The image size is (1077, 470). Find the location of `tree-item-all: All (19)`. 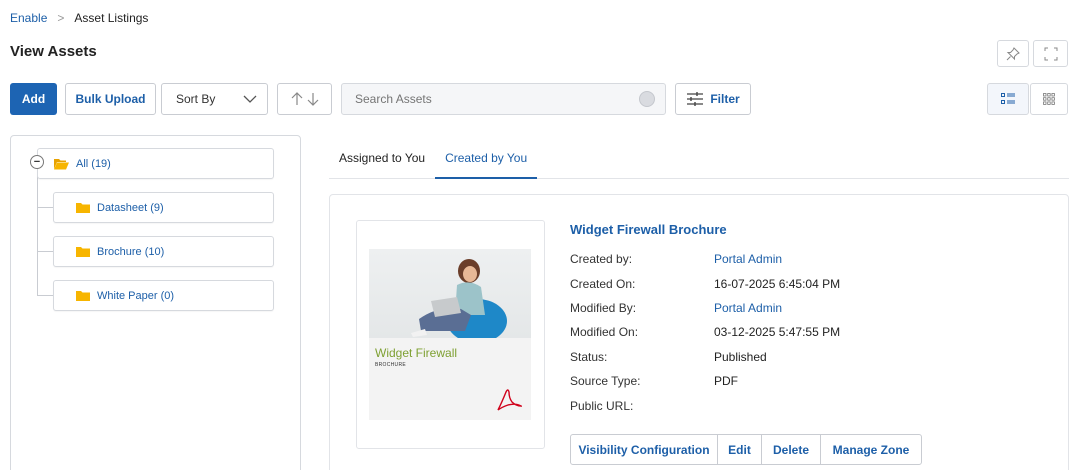

tree-item-all: All (19) is located at coordinates (155, 163).